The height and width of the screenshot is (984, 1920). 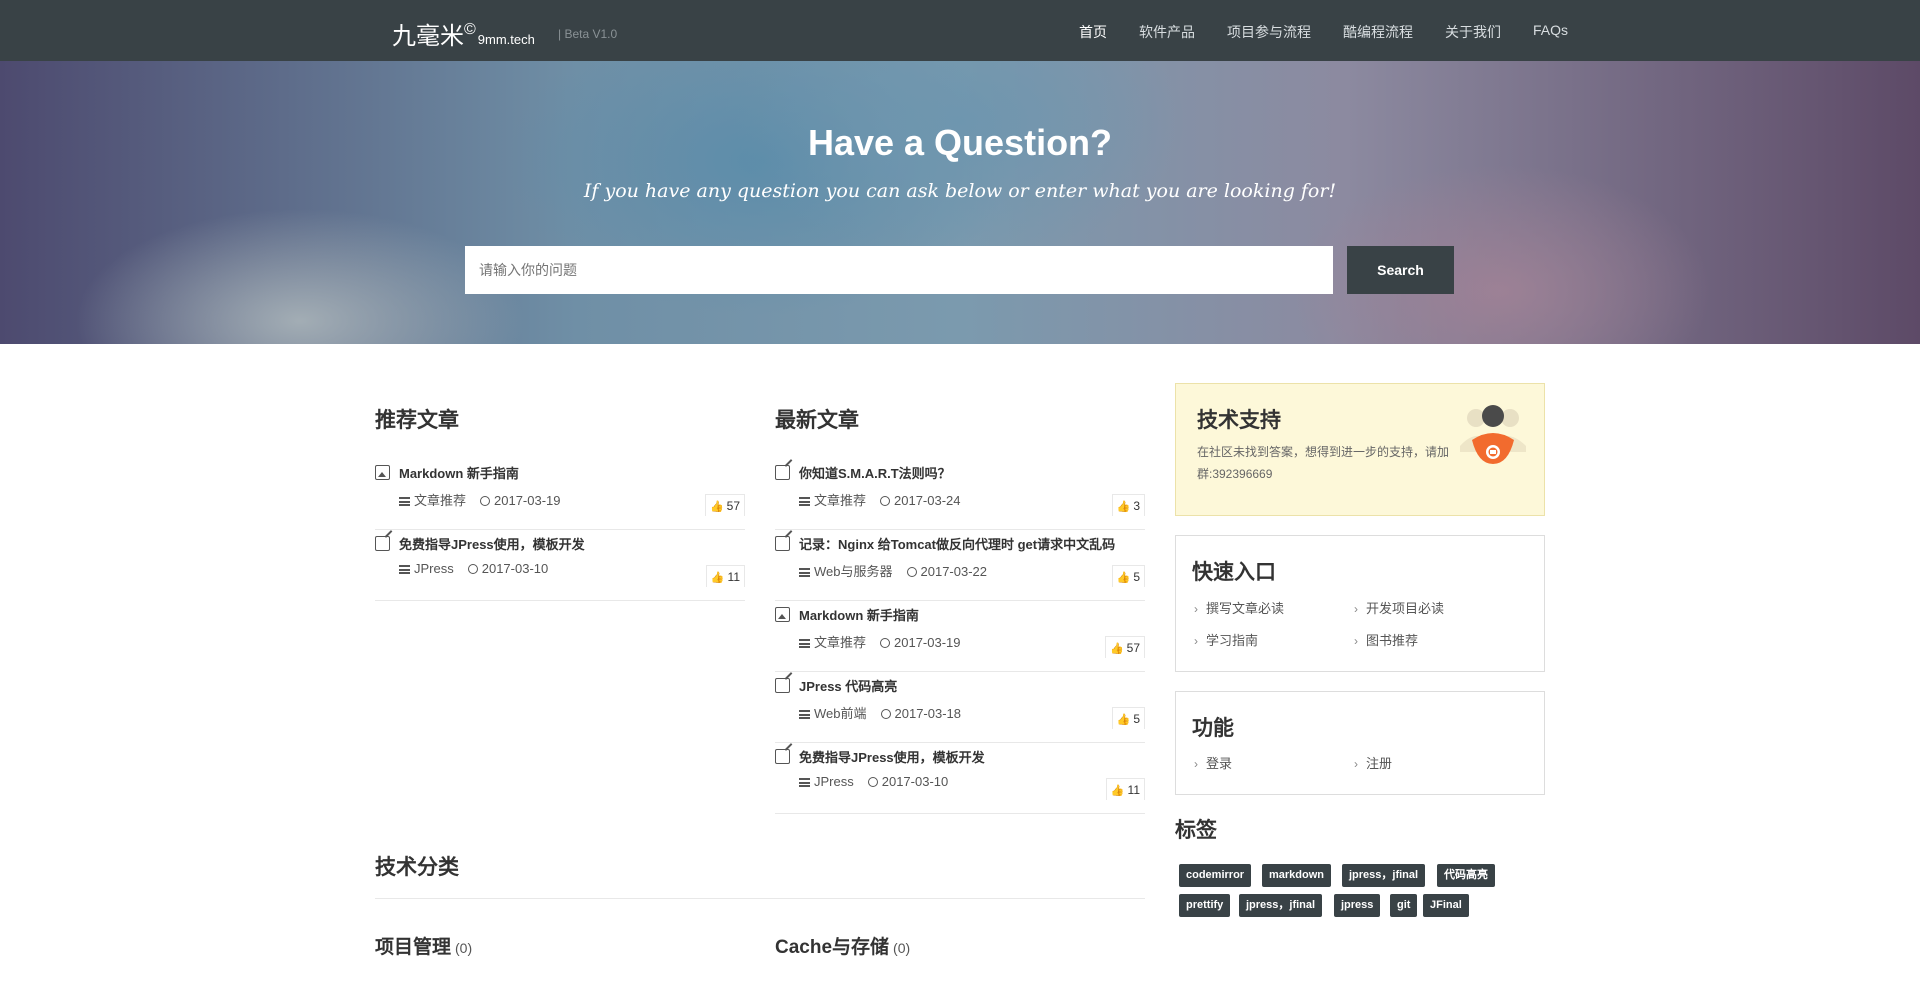 I want to click on article-item: JPress 代码高亮 Web前端 2017-03-18 👍 5, so click(x=960, y=707).